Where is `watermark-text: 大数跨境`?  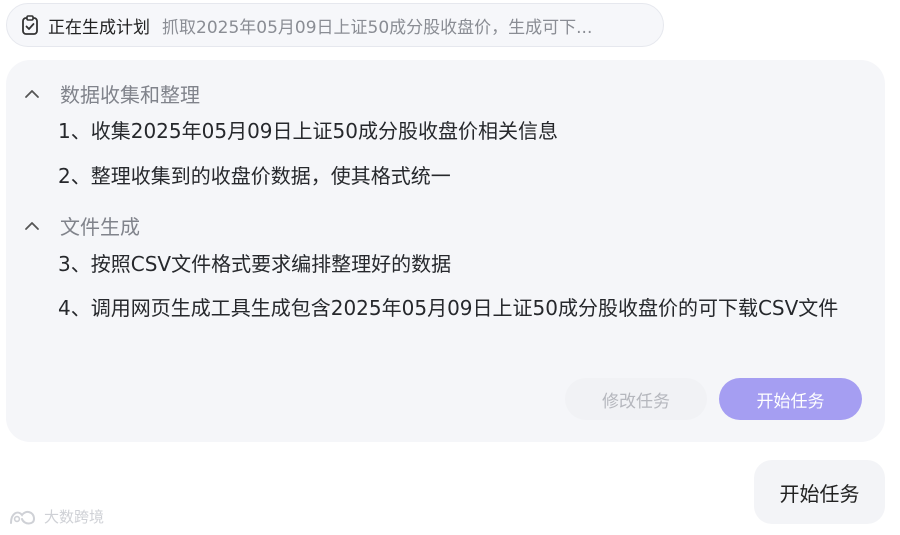
watermark-text: 大数跨境 is located at coordinates (74, 517).